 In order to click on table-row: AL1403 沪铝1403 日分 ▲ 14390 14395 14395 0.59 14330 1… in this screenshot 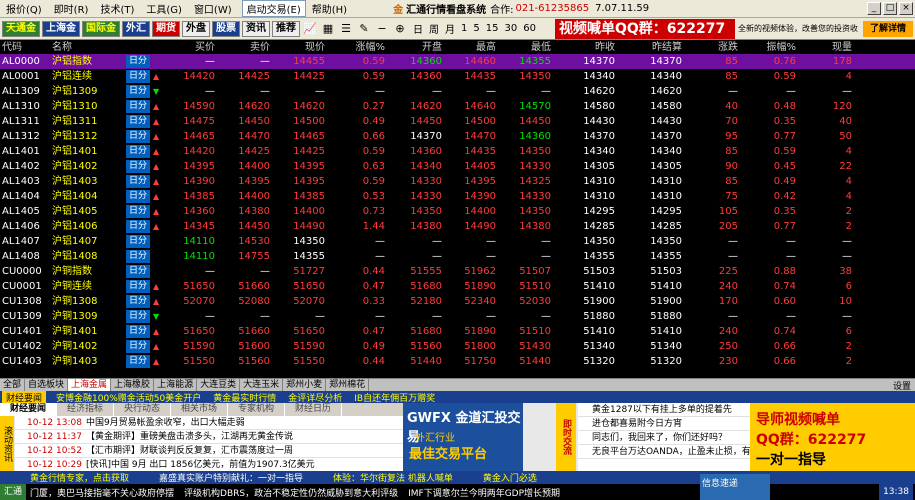, I will do `click(457, 181)`.